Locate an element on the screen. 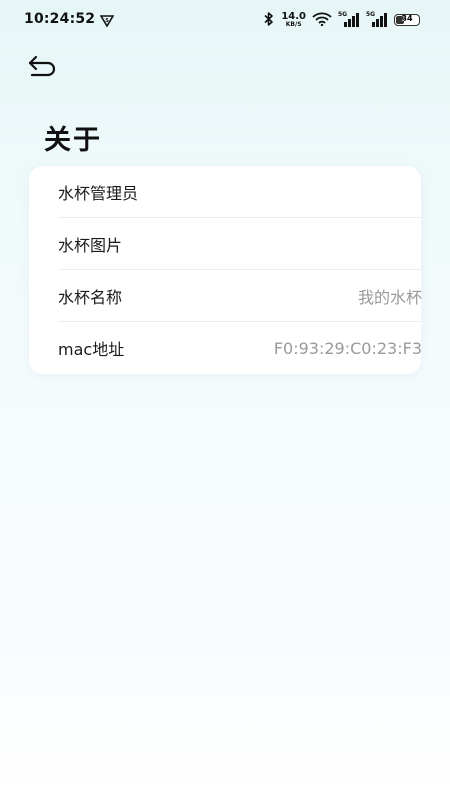 This screenshot has height=800, width=450. wifi-icon is located at coordinates (322, 20).